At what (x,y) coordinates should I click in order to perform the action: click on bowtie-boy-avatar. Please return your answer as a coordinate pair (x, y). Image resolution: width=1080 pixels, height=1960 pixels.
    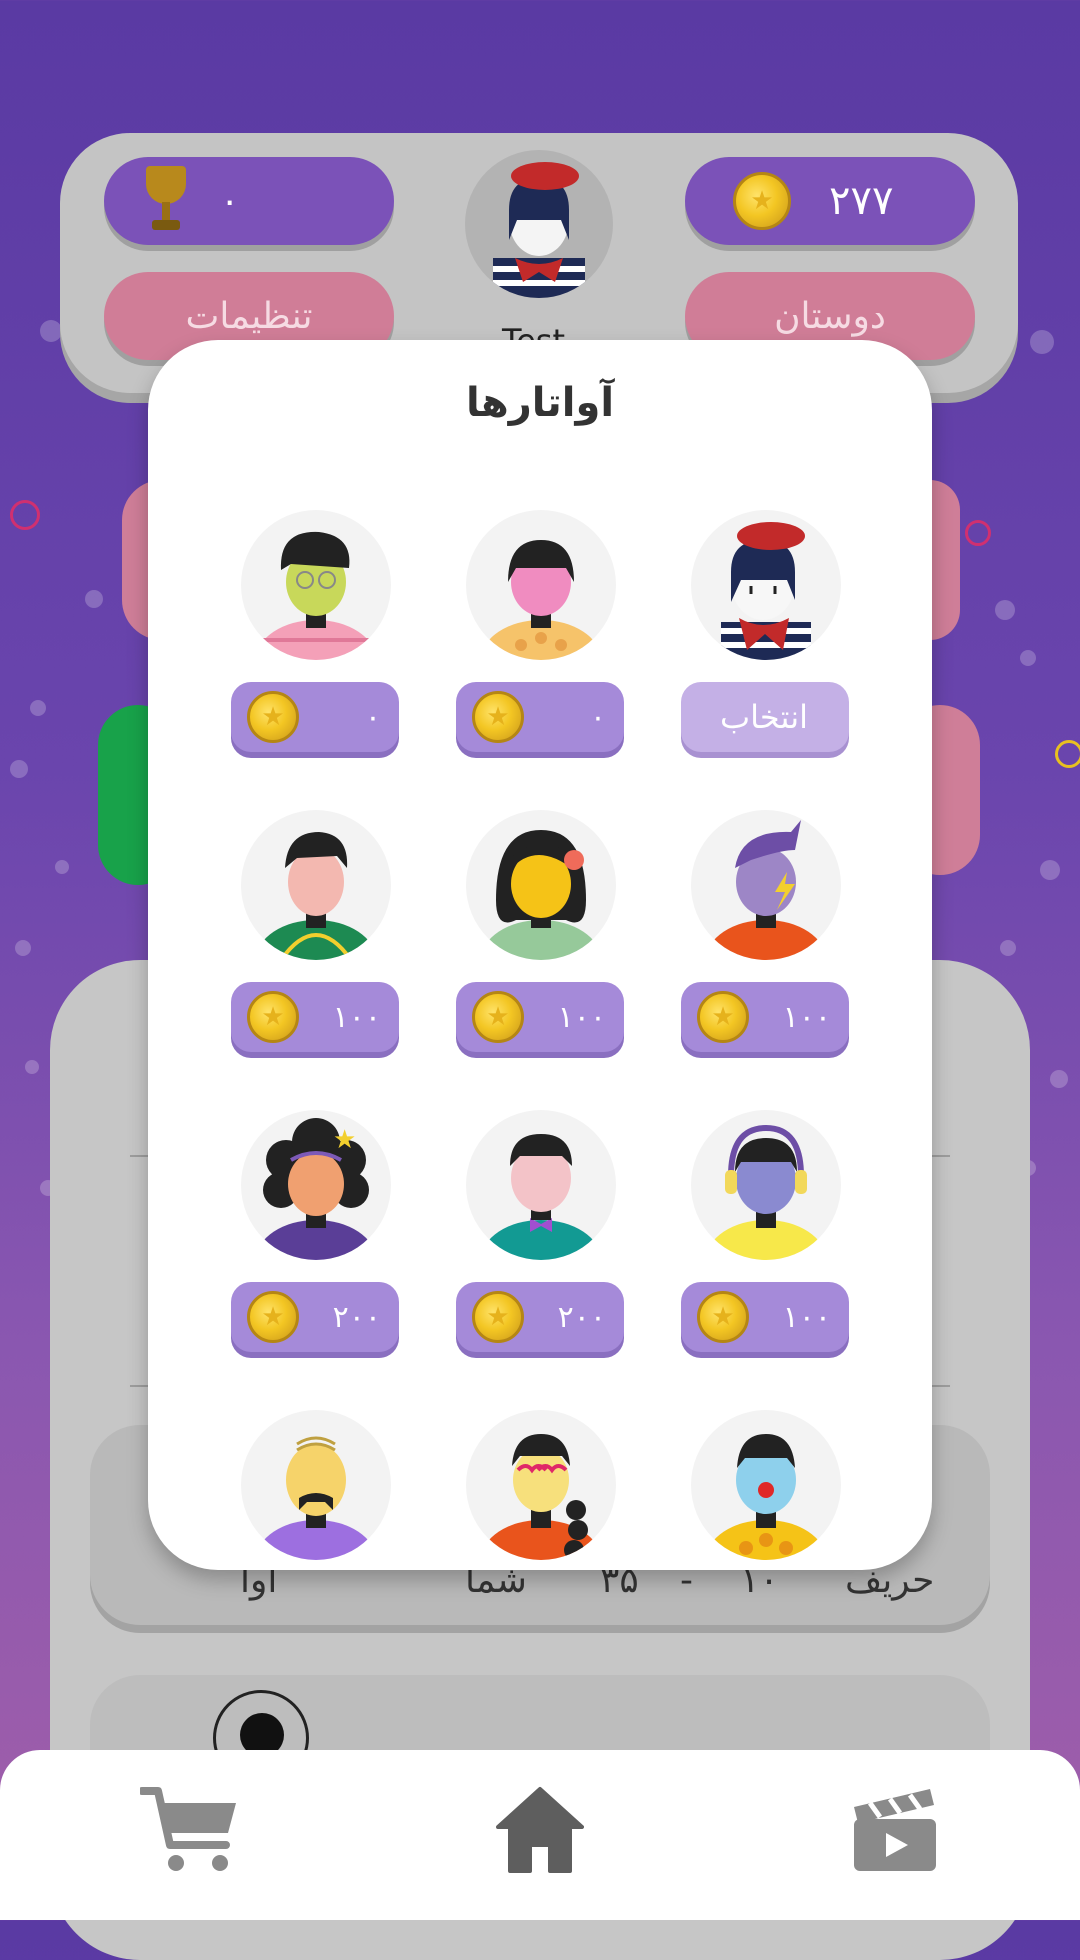
    Looking at the image, I should click on (541, 1185).